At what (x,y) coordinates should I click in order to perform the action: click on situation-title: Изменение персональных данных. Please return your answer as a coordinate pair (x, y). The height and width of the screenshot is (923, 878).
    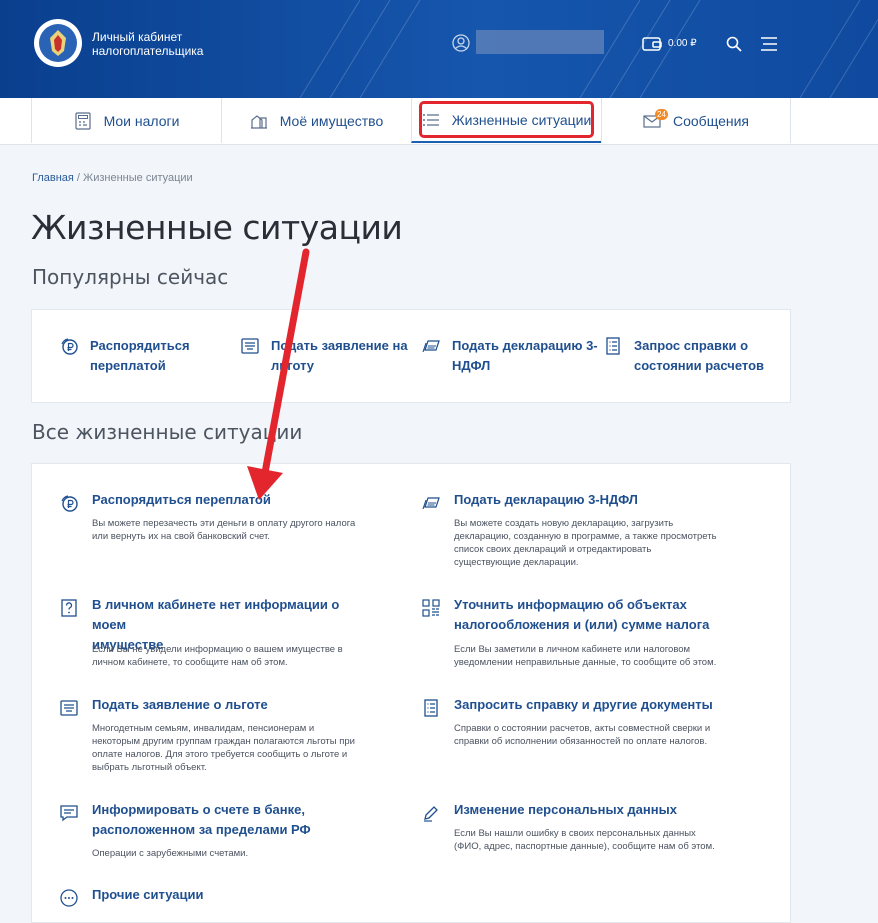
    Looking at the image, I should click on (589, 810).